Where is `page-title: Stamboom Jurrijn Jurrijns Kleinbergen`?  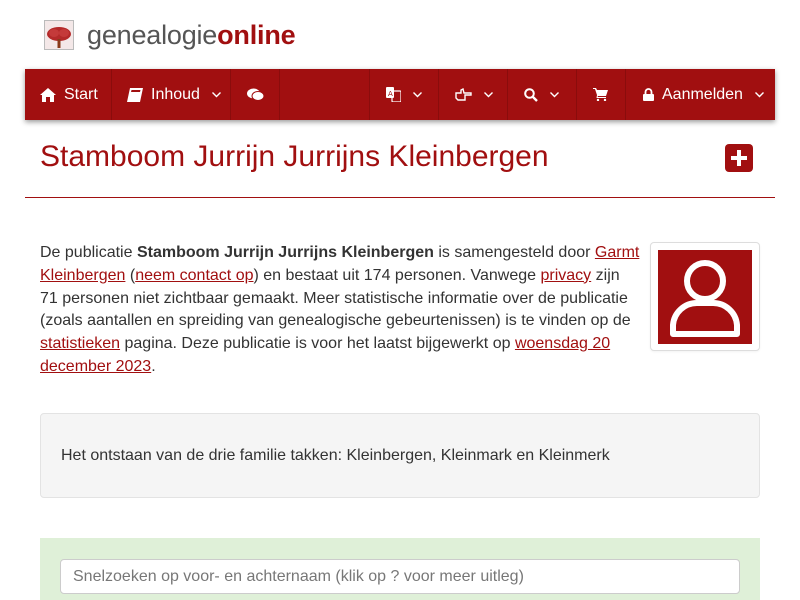 page-title: Stamboom Jurrijn Jurrijns Kleinbergen is located at coordinates (294, 156).